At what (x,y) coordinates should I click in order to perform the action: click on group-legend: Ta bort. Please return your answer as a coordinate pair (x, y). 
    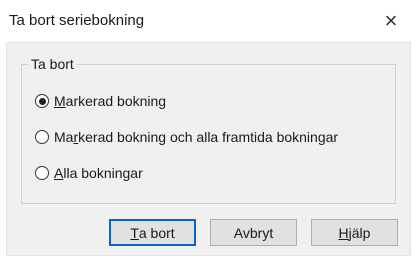
    Looking at the image, I should click on (52, 64).